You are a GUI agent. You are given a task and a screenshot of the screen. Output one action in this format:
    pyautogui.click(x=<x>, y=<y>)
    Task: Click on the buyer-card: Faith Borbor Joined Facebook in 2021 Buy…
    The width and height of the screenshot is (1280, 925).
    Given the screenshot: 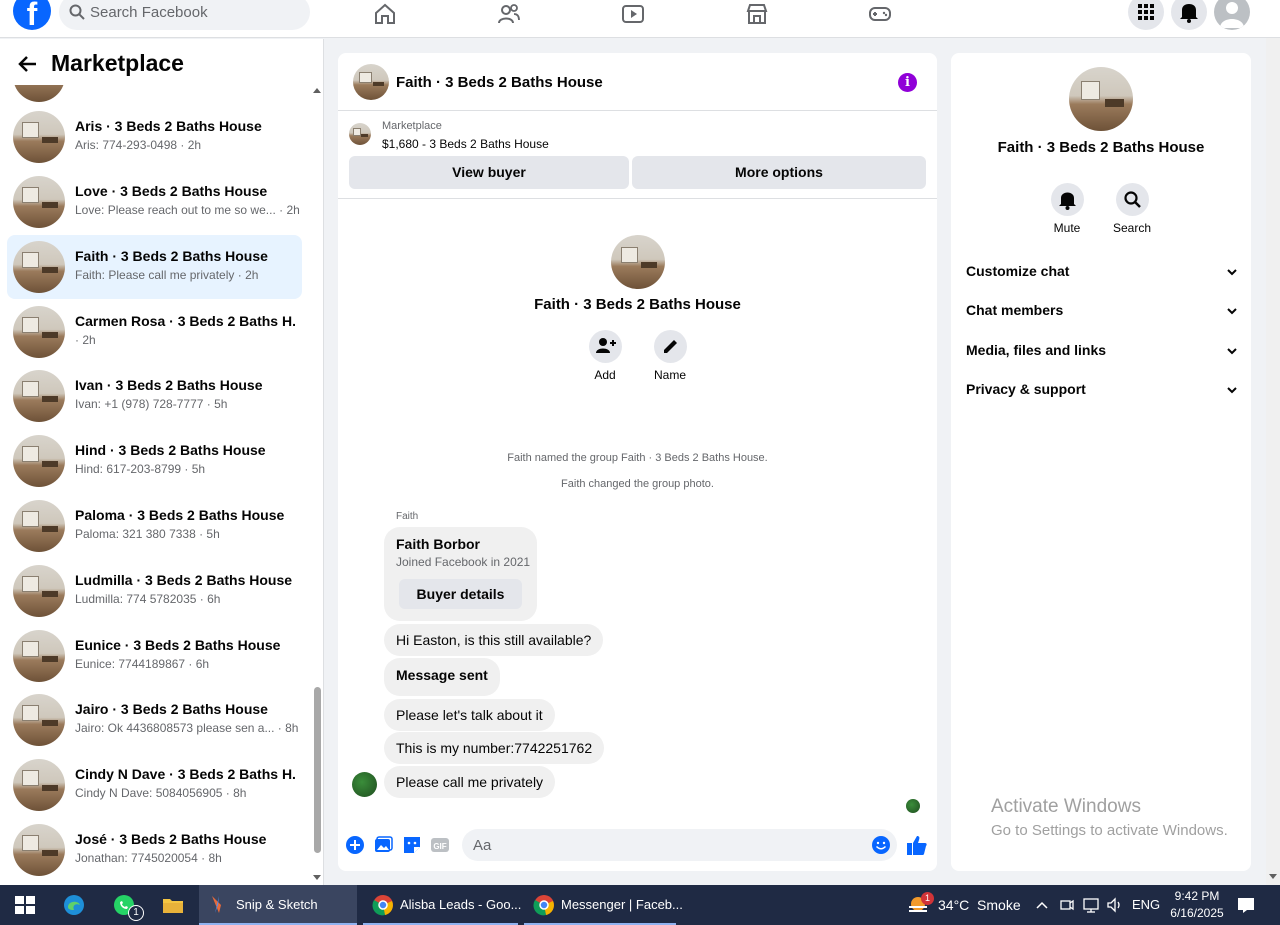 What is the action you would take?
    pyautogui.click(x=460, y=574)
    